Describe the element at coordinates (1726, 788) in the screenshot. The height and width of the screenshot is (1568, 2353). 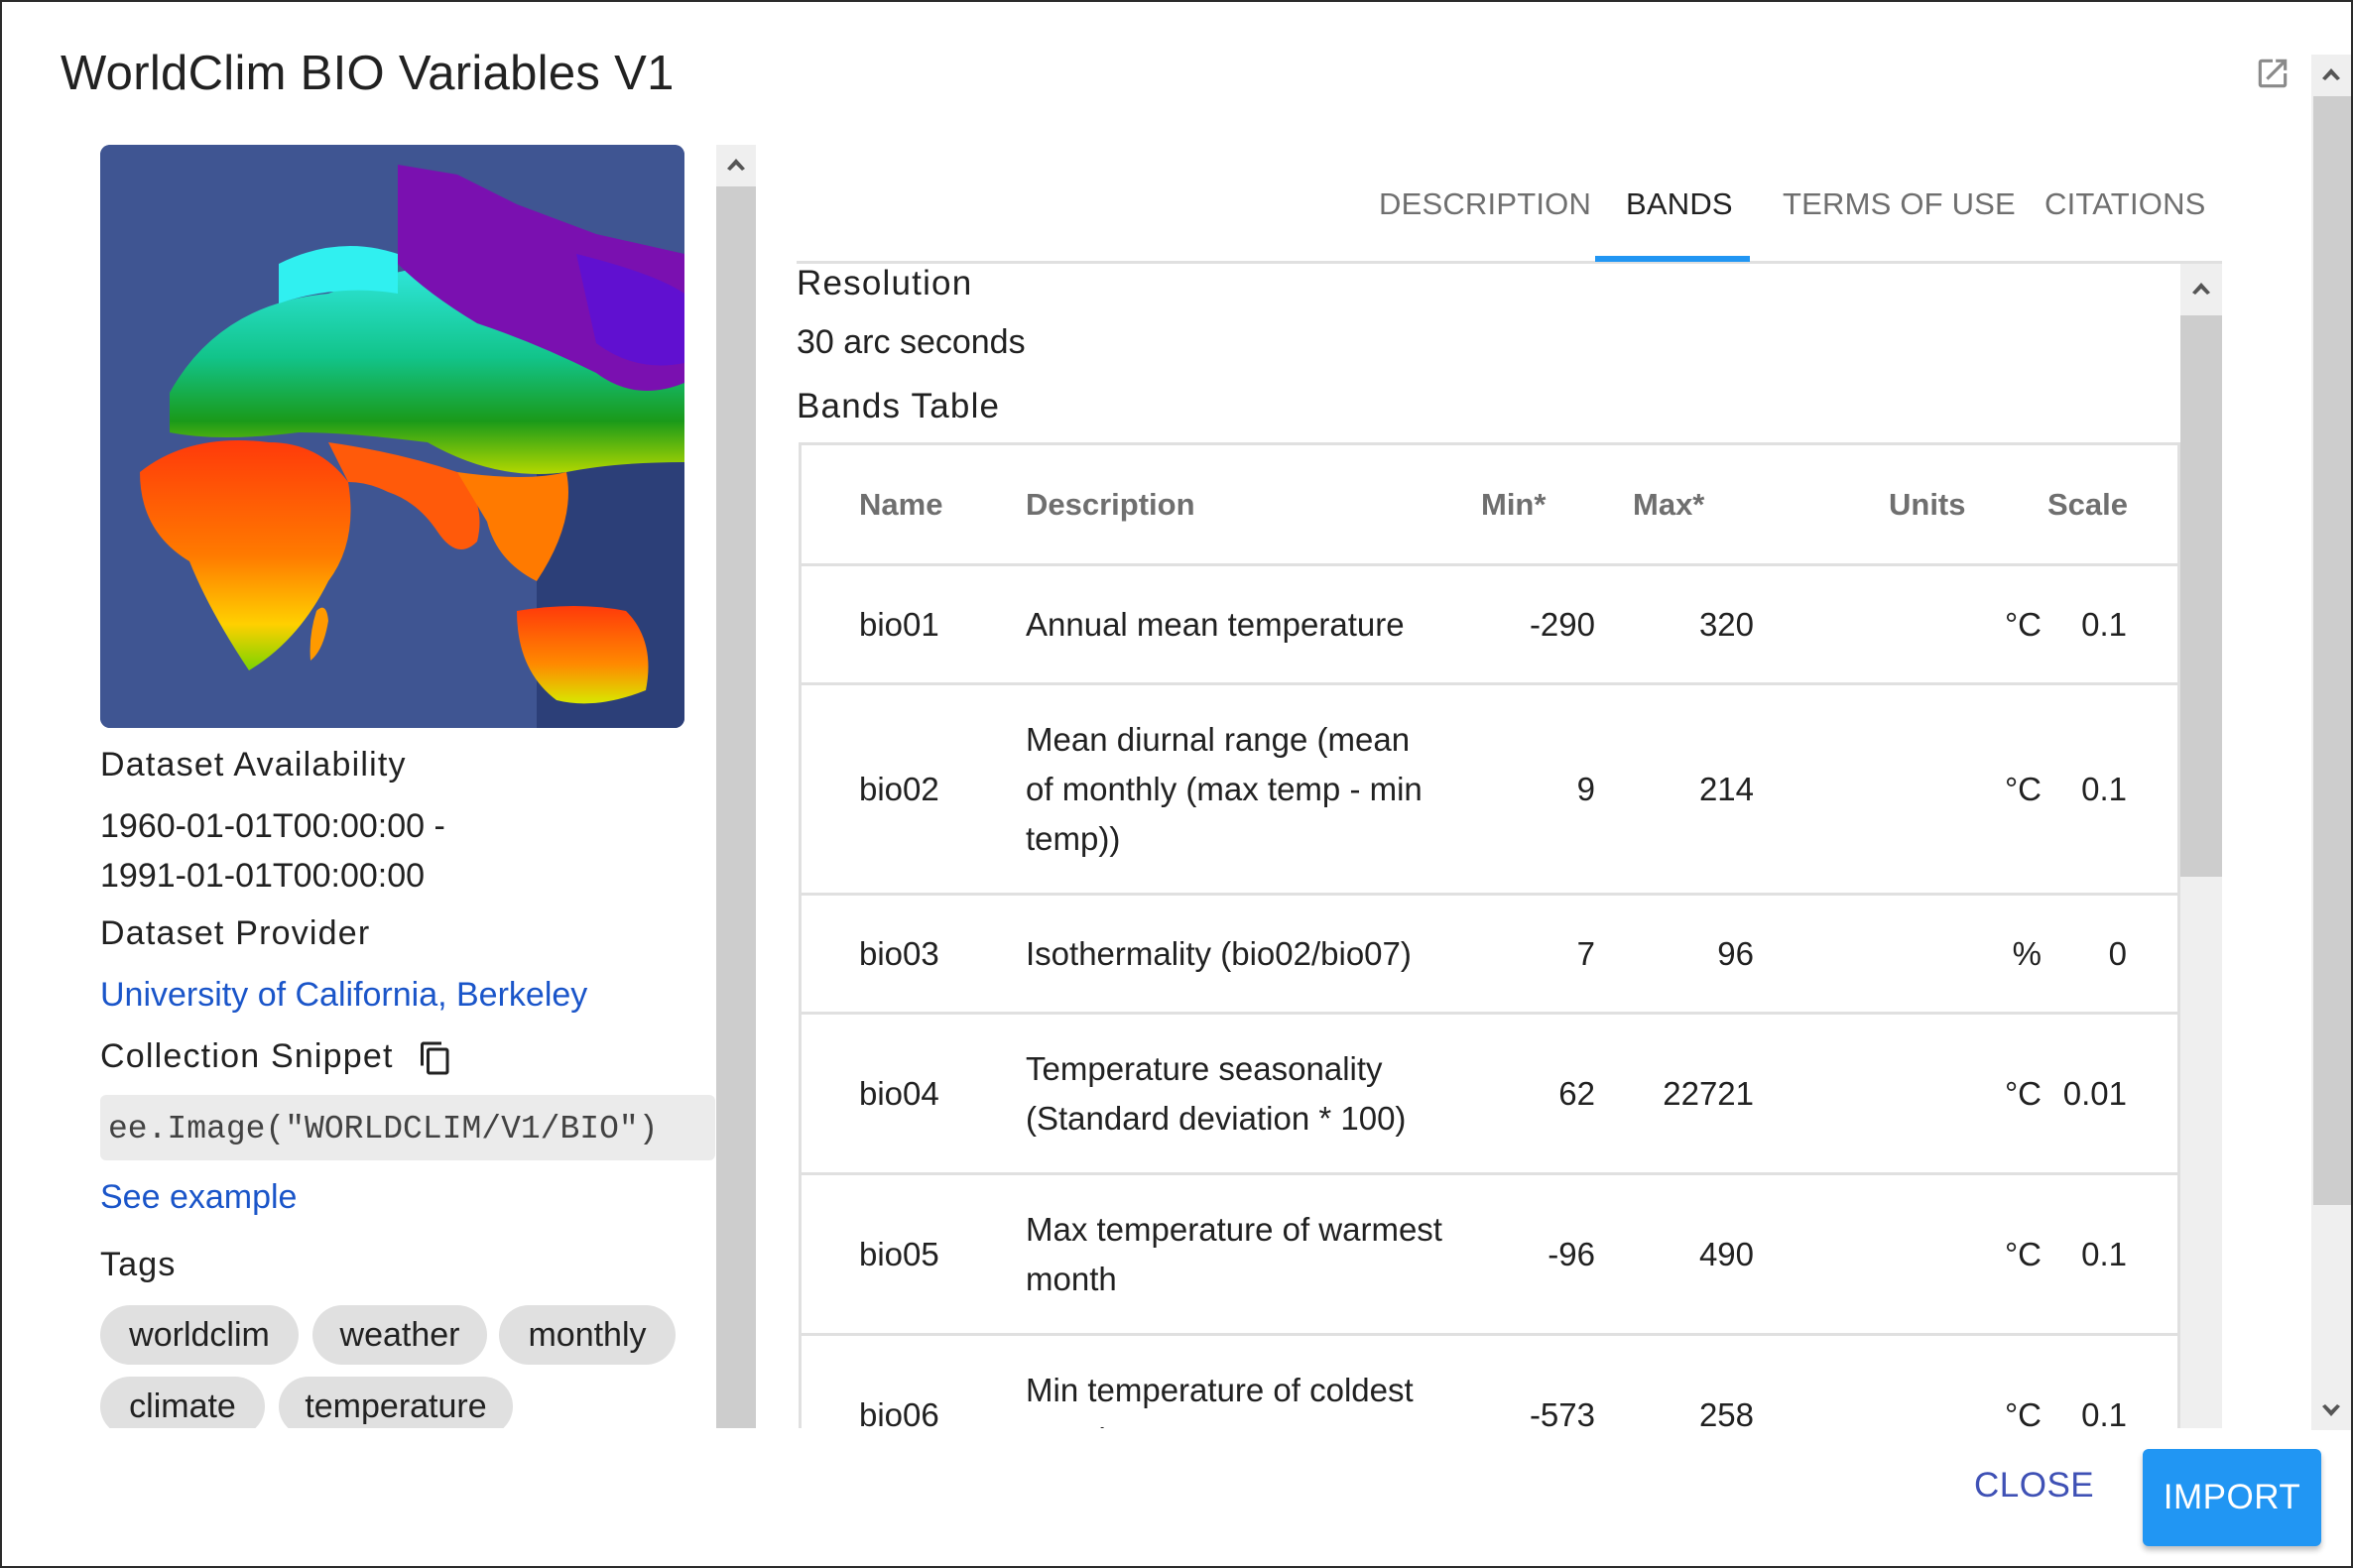
I see `band-max: 214` at that location.